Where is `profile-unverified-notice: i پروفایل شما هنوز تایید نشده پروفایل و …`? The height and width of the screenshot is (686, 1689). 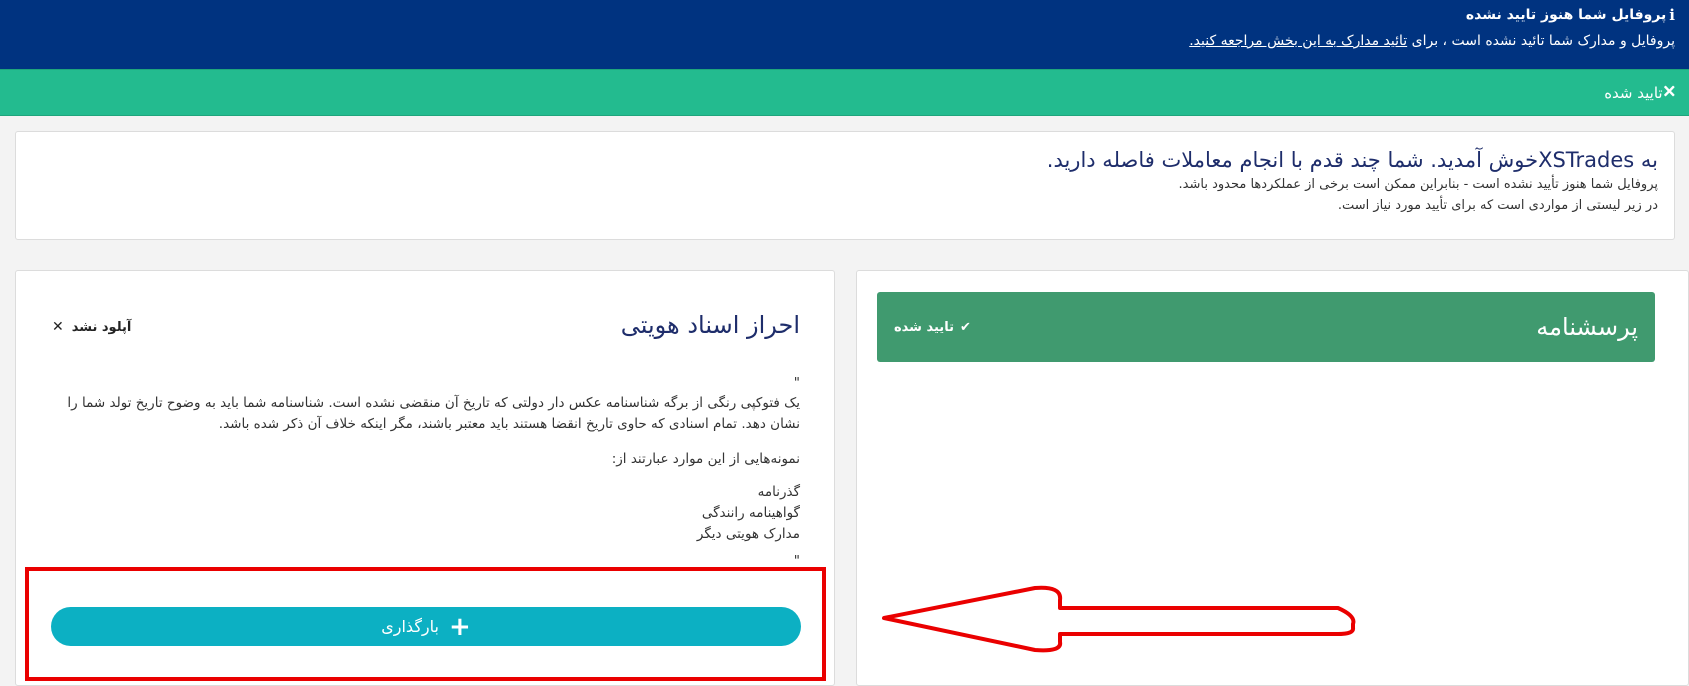
profile-unverified-notice: i پروفایل شما هنوز تایید نشده پروفایل و … is located at coordinates (844, 34).